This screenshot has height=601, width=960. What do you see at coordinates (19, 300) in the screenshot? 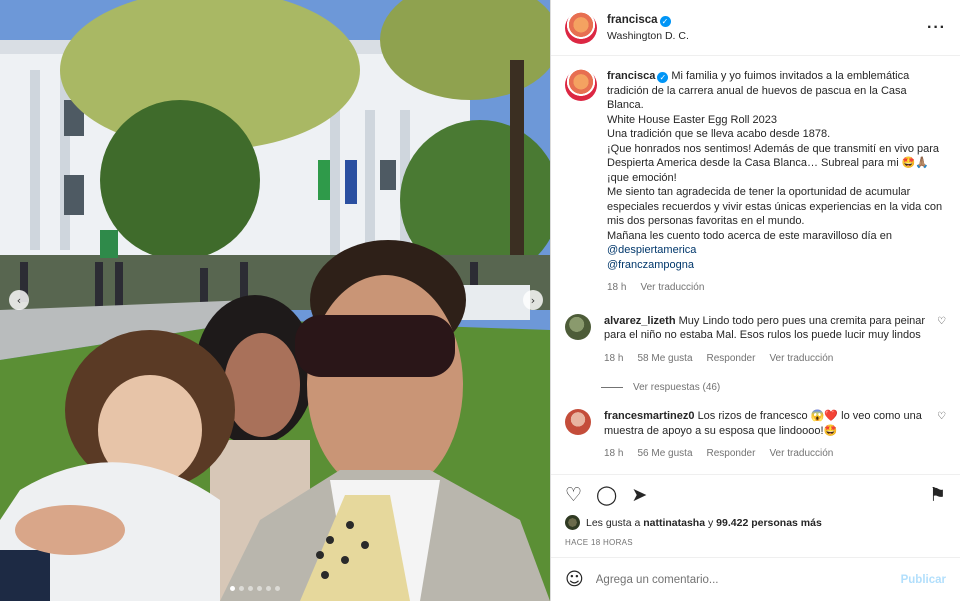
I see `carousel-prev-button: ‹` at bounding box center [19, 300].